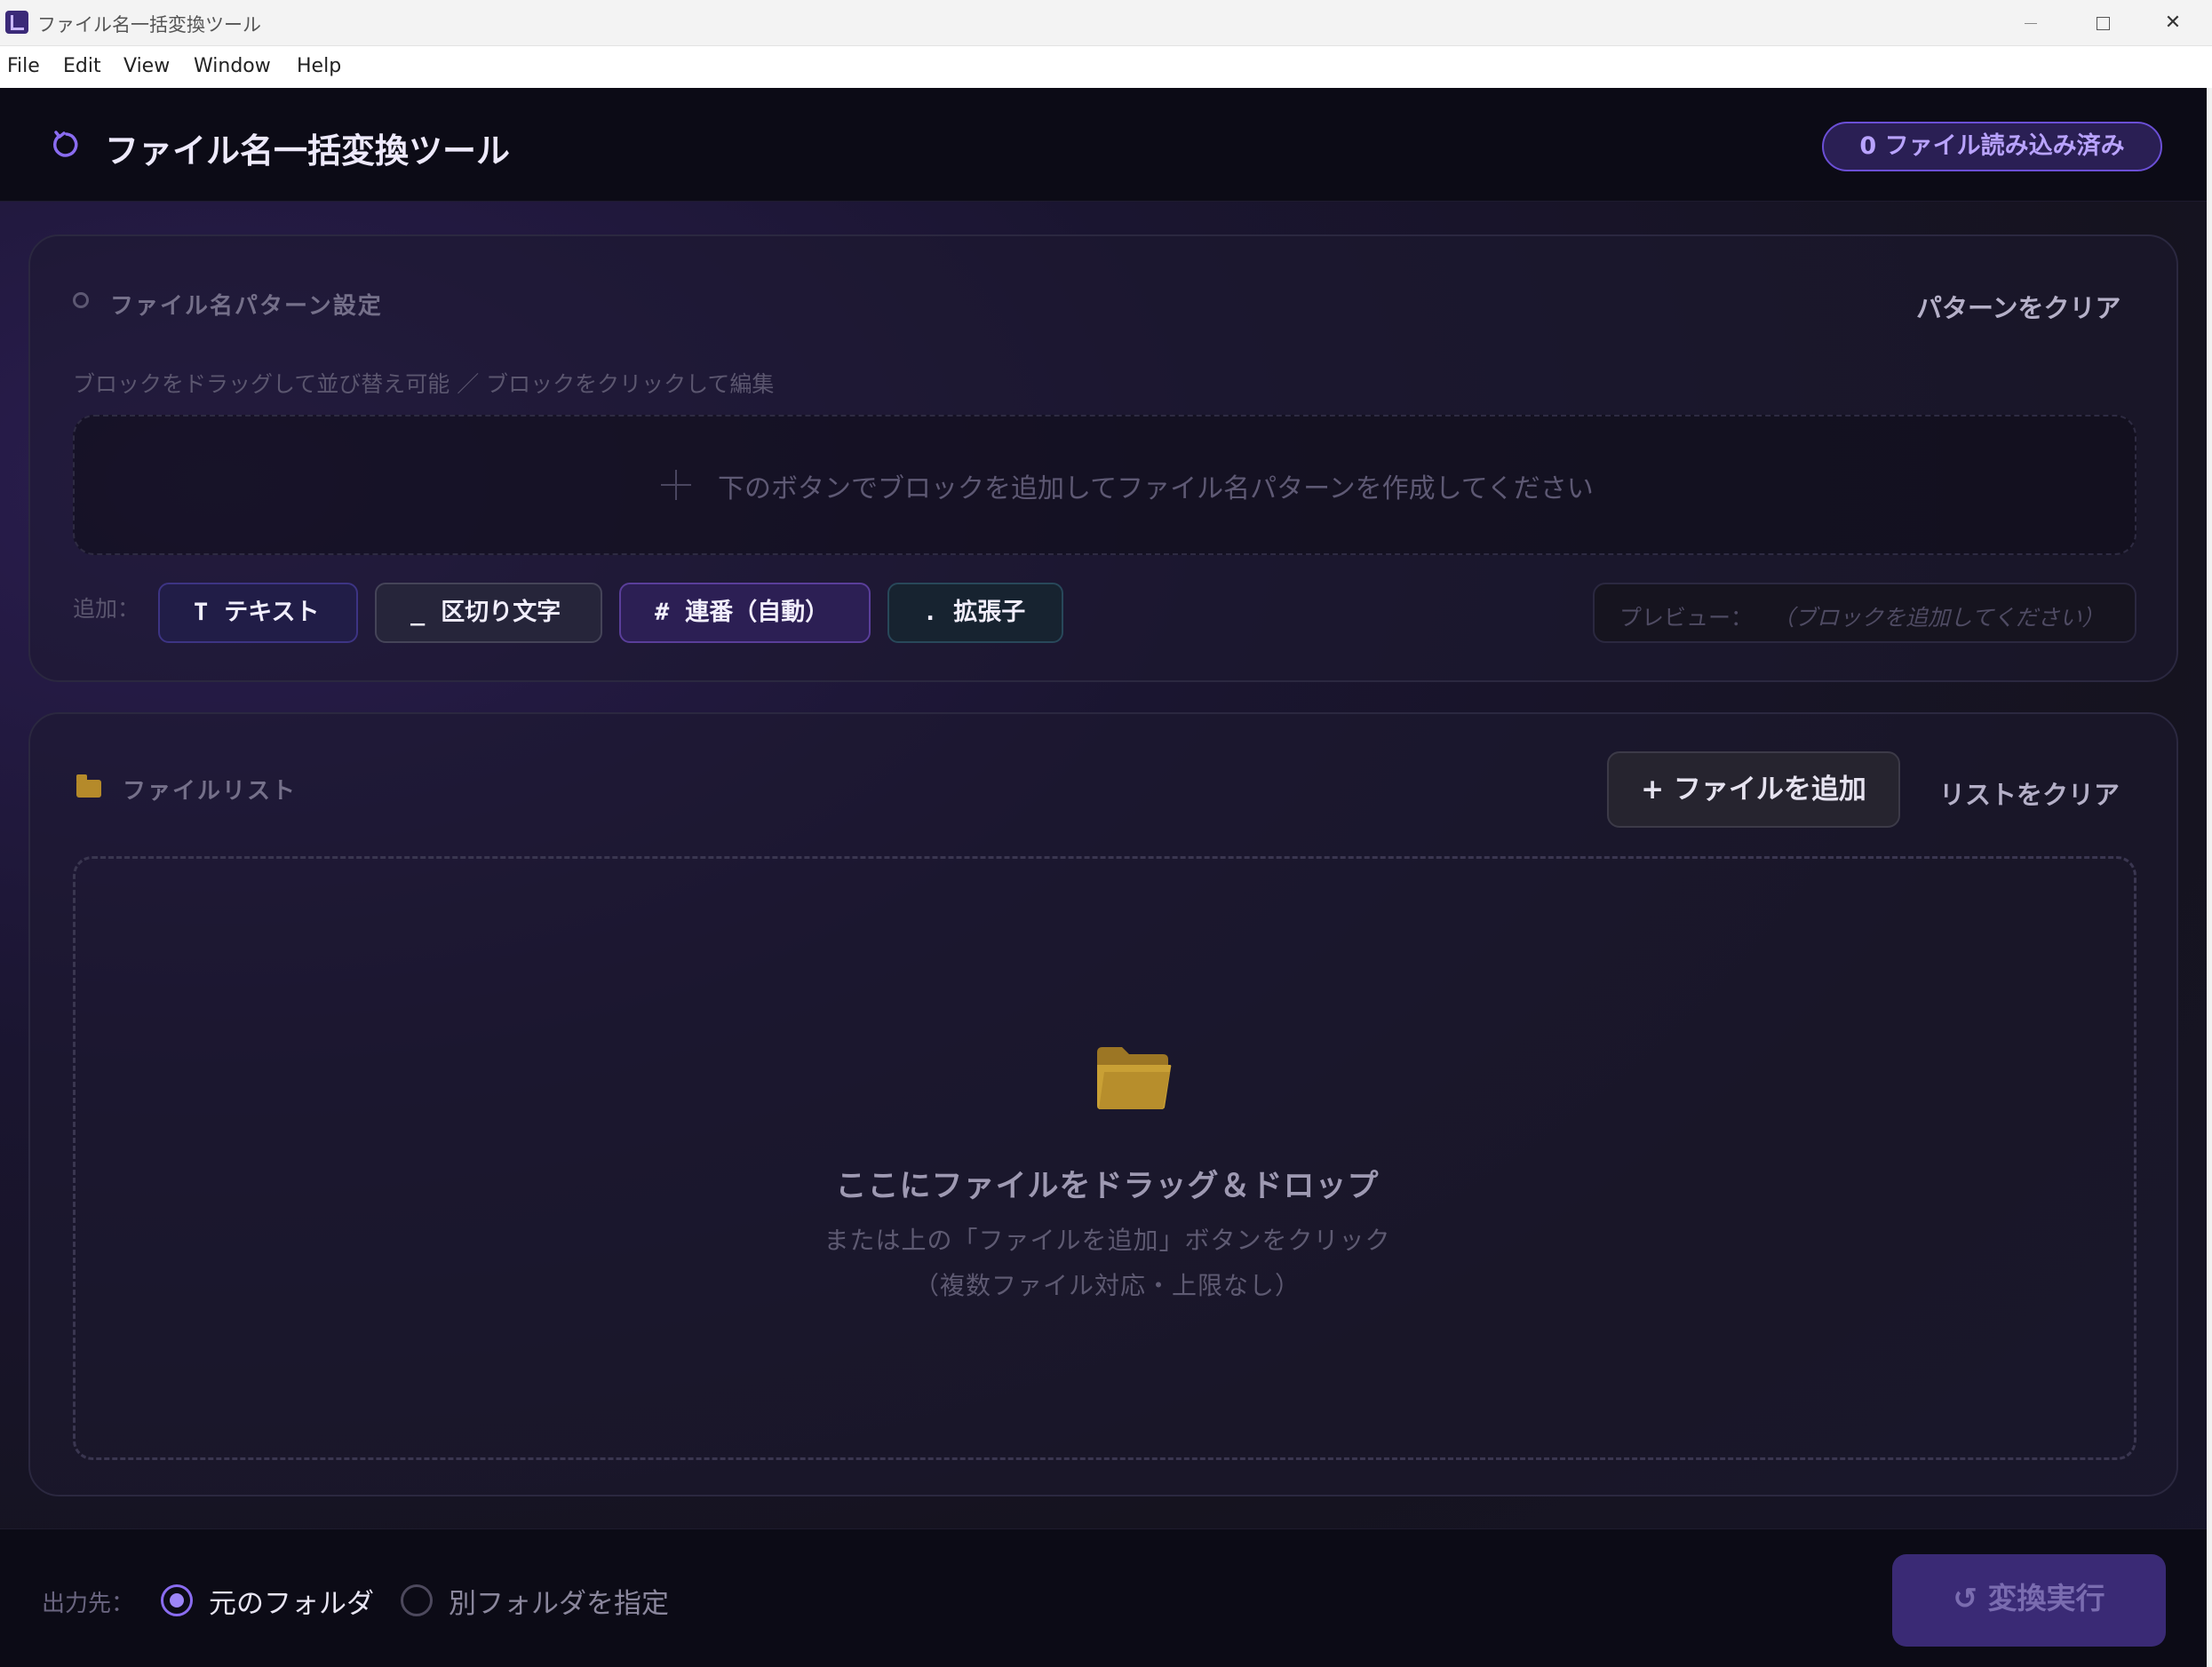 The height and width of the screenshot is (1667, 2212). What do you see at coordinates (2029, 1600) in the screenshot?
I see `convert-button: ↺ 変換実行` at bounding box center [2029, 1600].